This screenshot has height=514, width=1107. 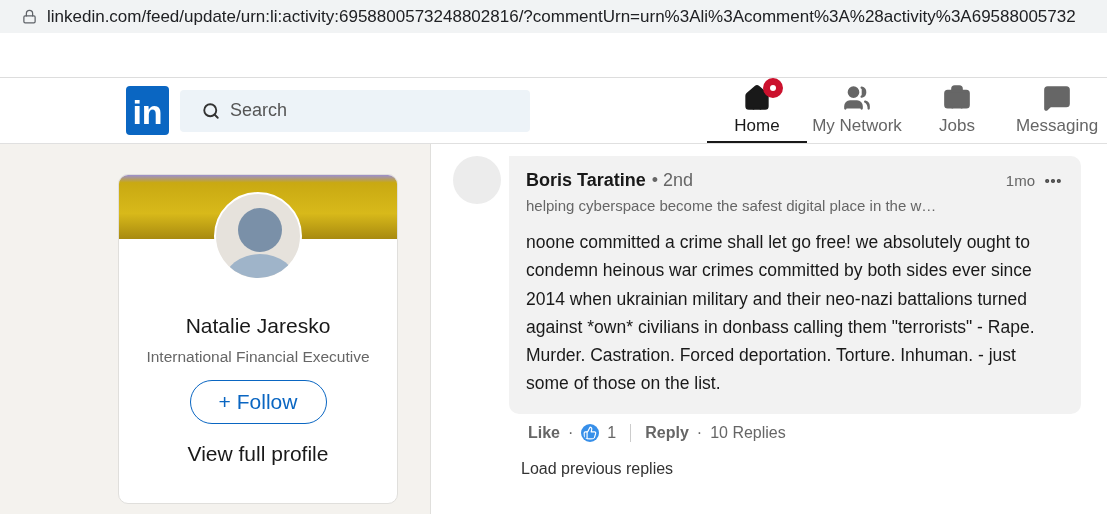 What do you see at coordinates (748, 432) in the screenshot?
I see `replies-count: 10 Replies` at bounding box center [748, 432].